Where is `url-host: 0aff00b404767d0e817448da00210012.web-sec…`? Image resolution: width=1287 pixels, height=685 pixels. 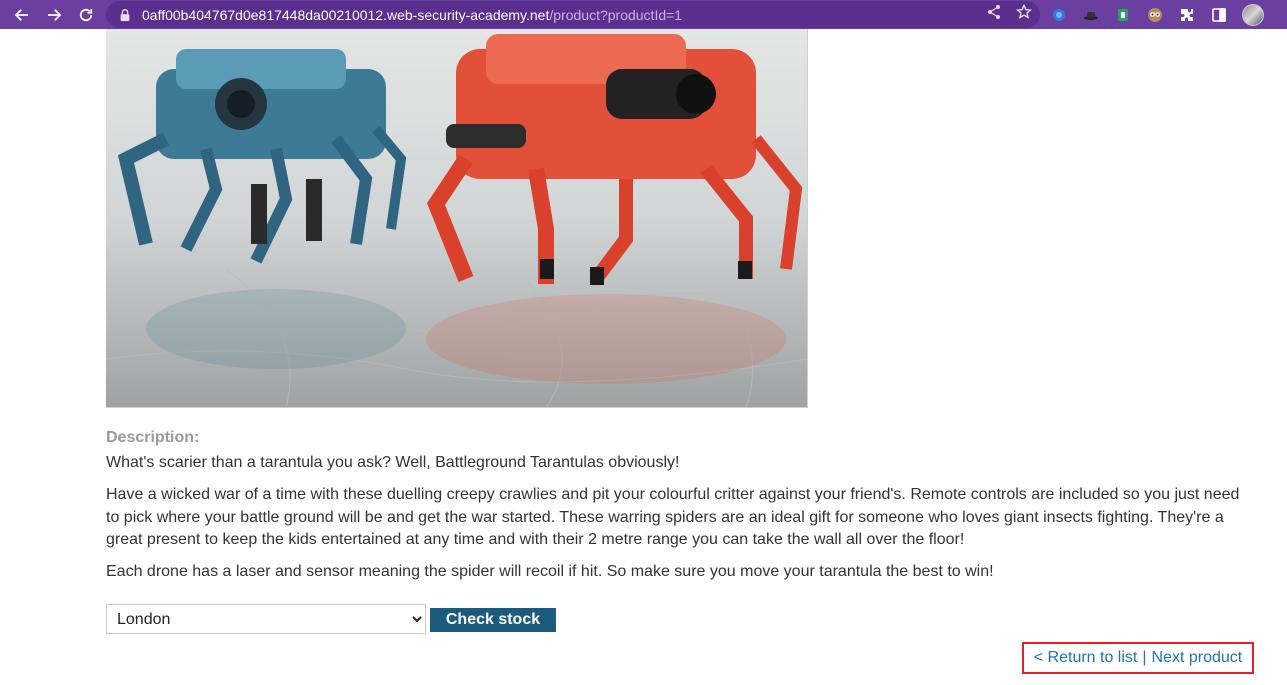 url-host: 0aff00b404767d0e817448da00210012.web-sec… is located at coordinates (346, 14).